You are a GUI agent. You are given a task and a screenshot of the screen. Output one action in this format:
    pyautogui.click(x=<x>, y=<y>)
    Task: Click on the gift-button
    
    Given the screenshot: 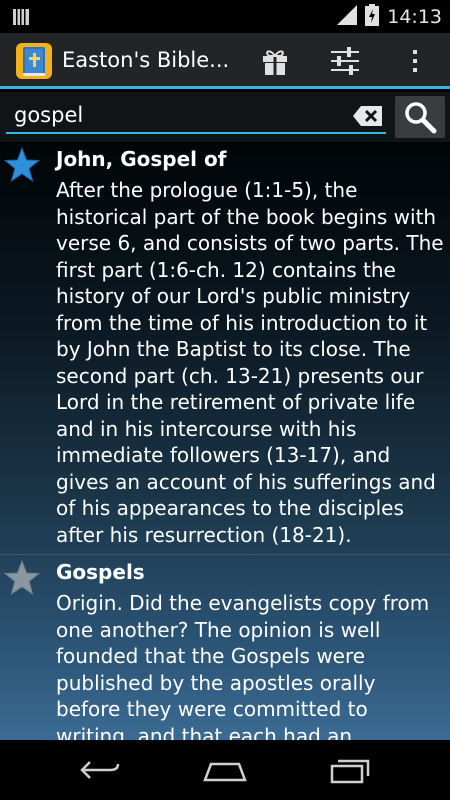 What is the action you would take?
    pyautogui.click(x=275, y=61)
    